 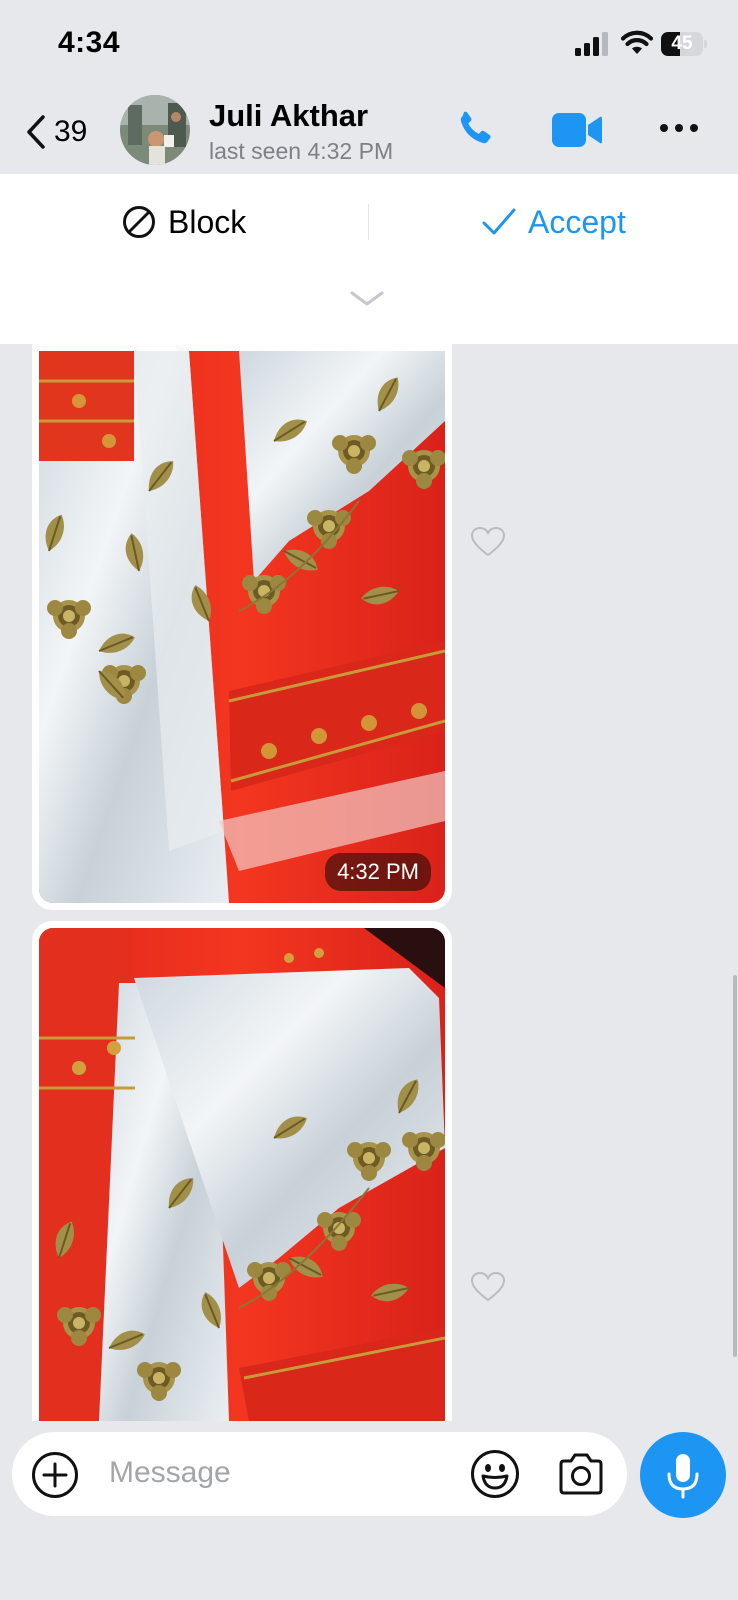 What do you see at coordinates (36, 132) in the screenshot?
I see `chevron-left-icon` at bounding box center [36, 132].